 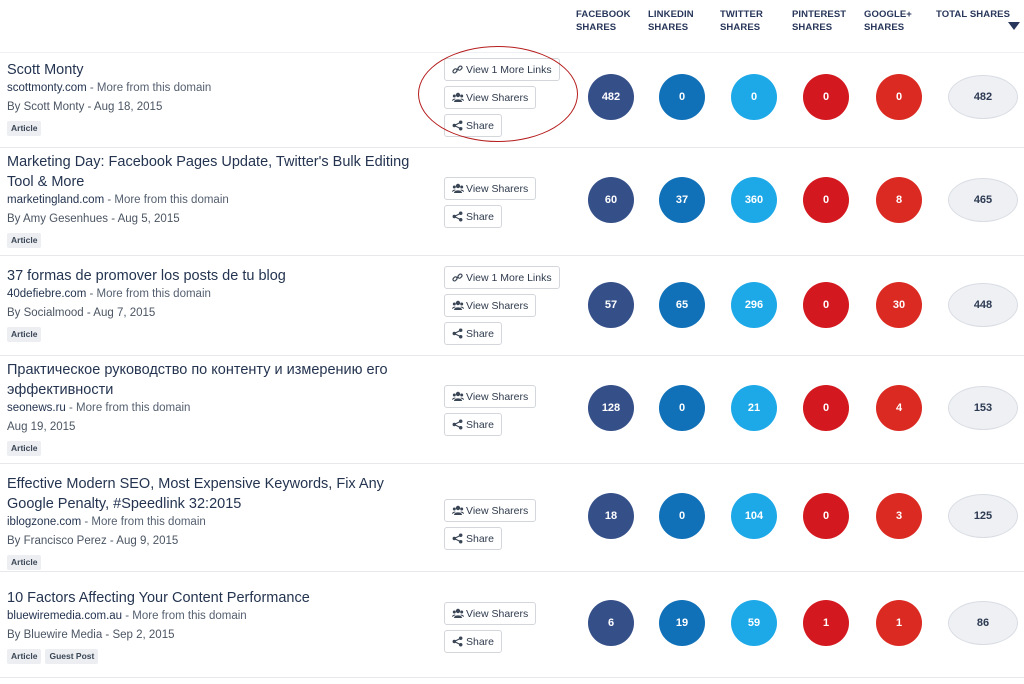 I want to click on total-share-count: 482, so click(x=983, y=97).